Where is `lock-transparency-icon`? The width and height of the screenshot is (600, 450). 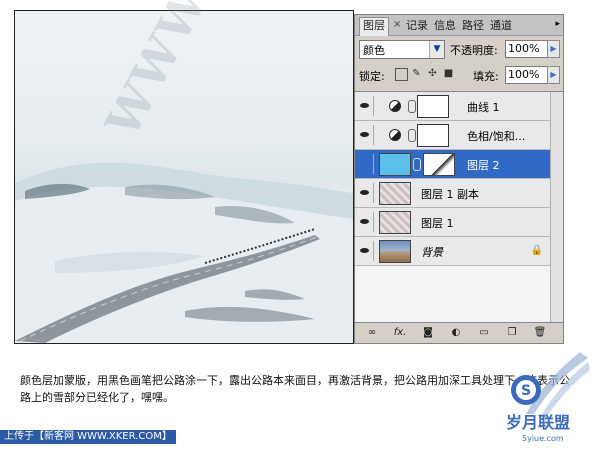 lock-transparency-icon is located at coordinates (401, 74).